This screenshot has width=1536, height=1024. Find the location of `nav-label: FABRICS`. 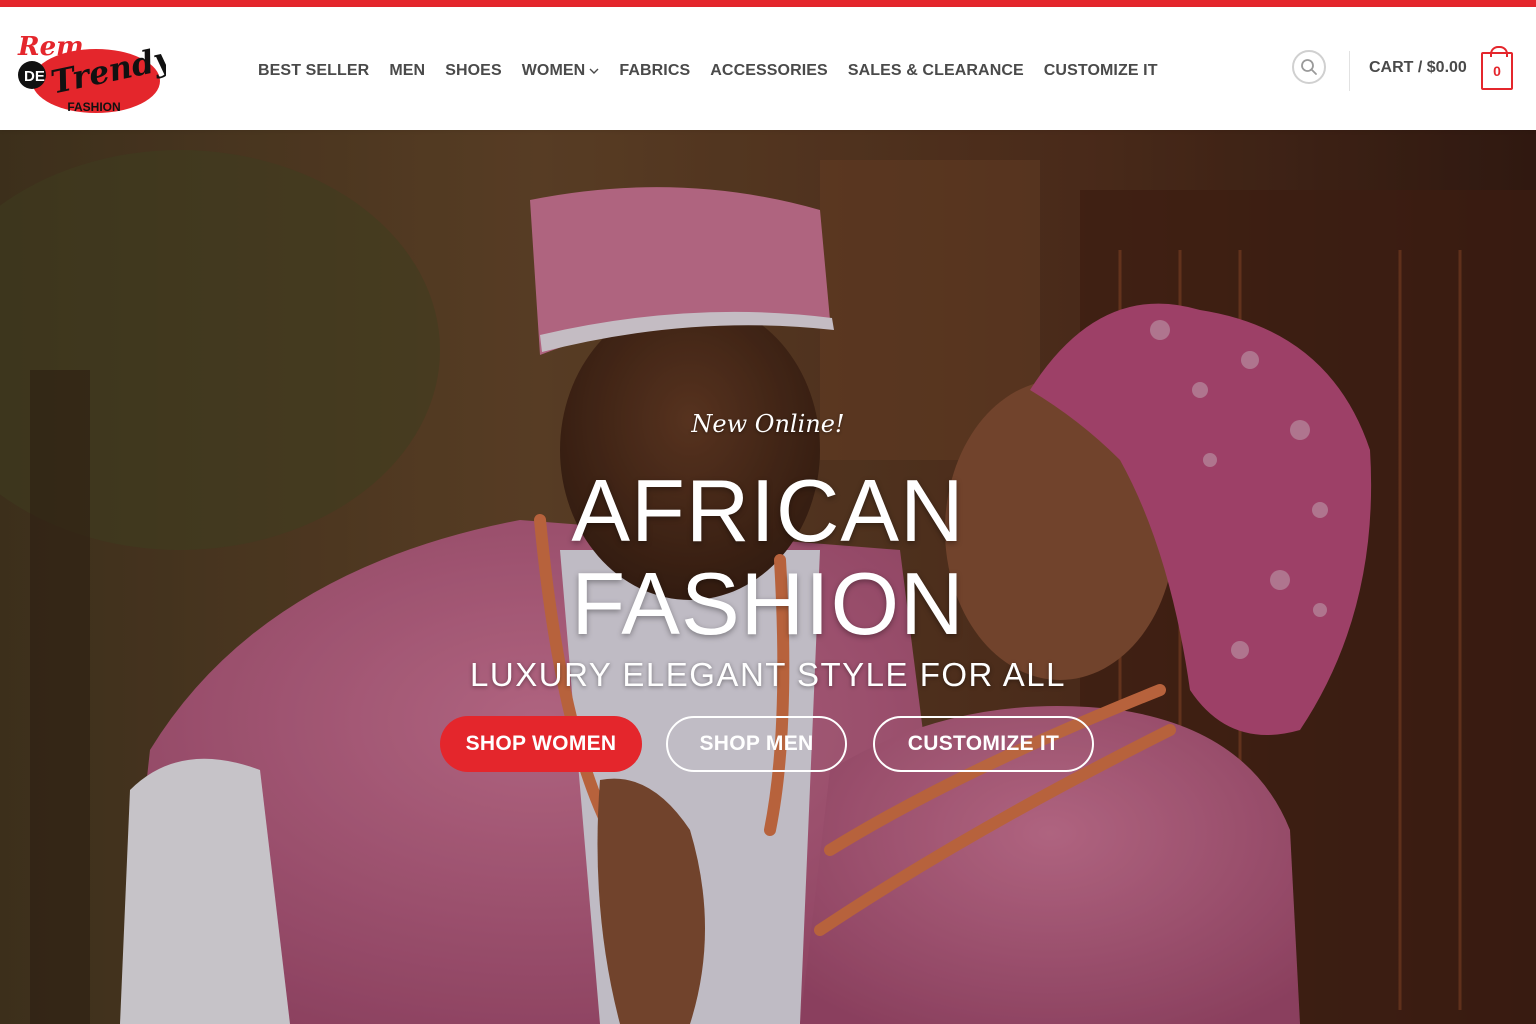

nav-label: FABRICS is located at coordinates (655, 70).